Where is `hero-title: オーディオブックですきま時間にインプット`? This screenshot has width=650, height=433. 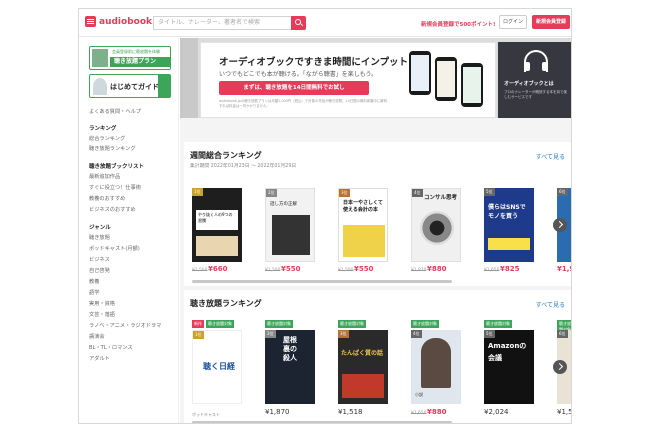 hero-title: オーディオブックですきま時間にインプット is located at coordinates (314, 62).